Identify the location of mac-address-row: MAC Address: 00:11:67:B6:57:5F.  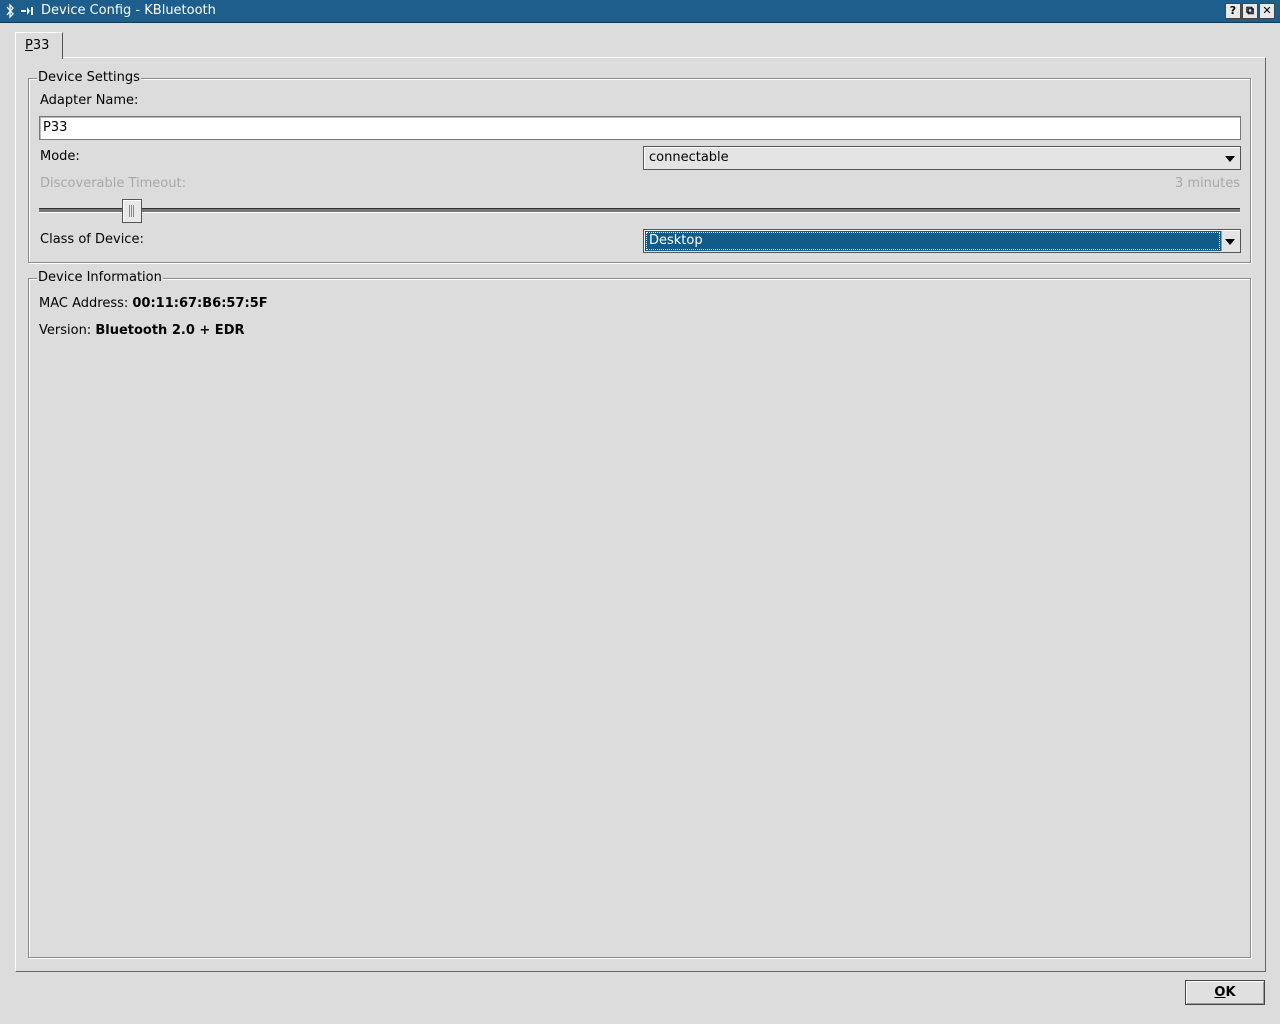
(153, 304).